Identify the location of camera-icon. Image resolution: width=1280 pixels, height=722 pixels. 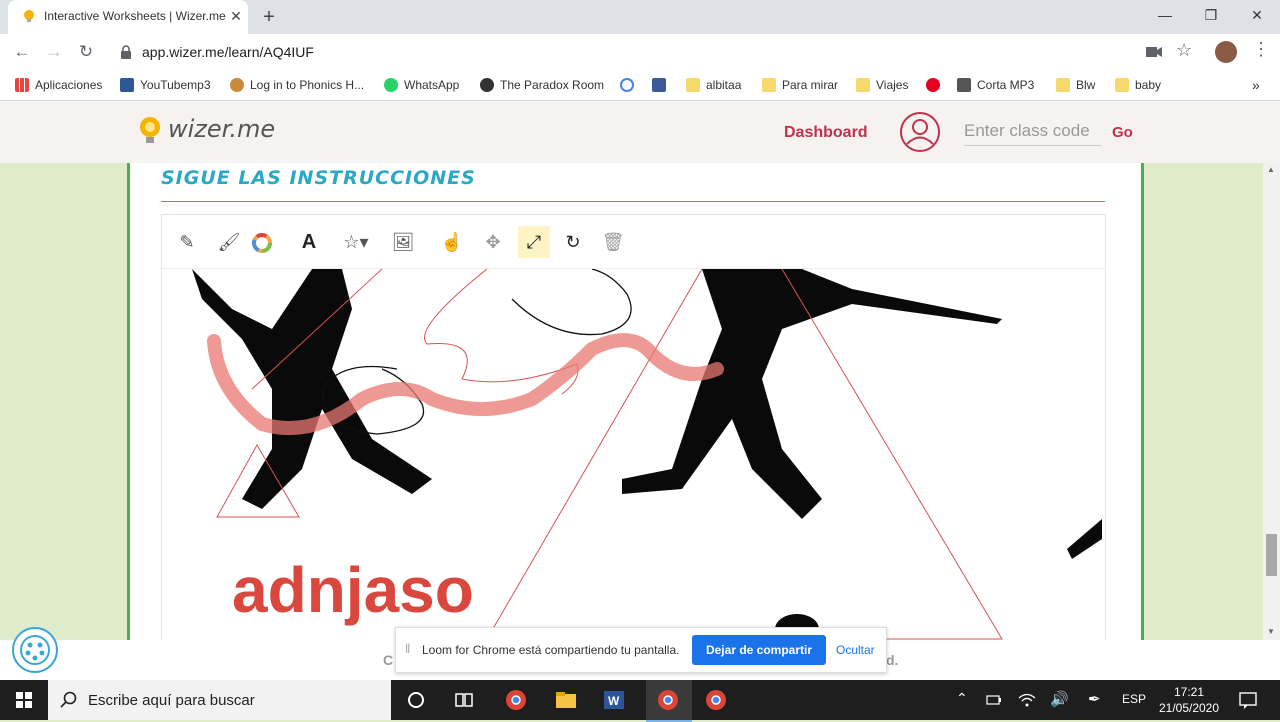
(1154, 52).